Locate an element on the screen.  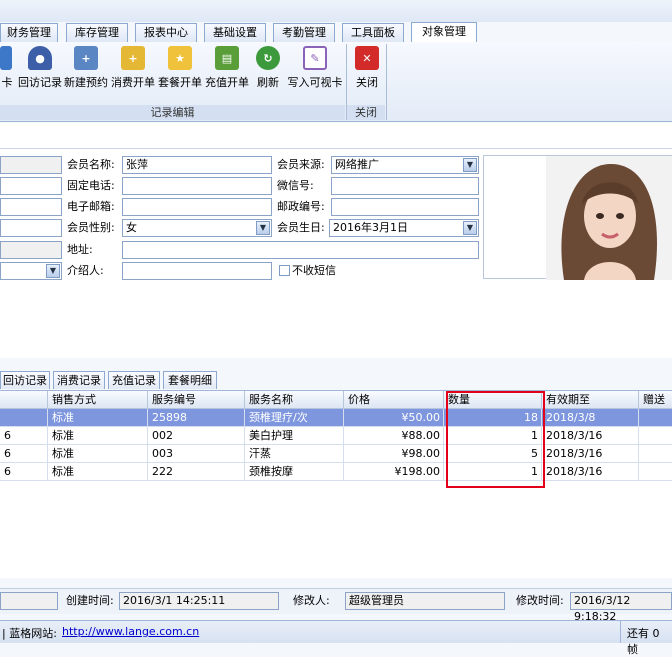
visit-record-button: ● 回访记录 is located at coordinates (40, 70).